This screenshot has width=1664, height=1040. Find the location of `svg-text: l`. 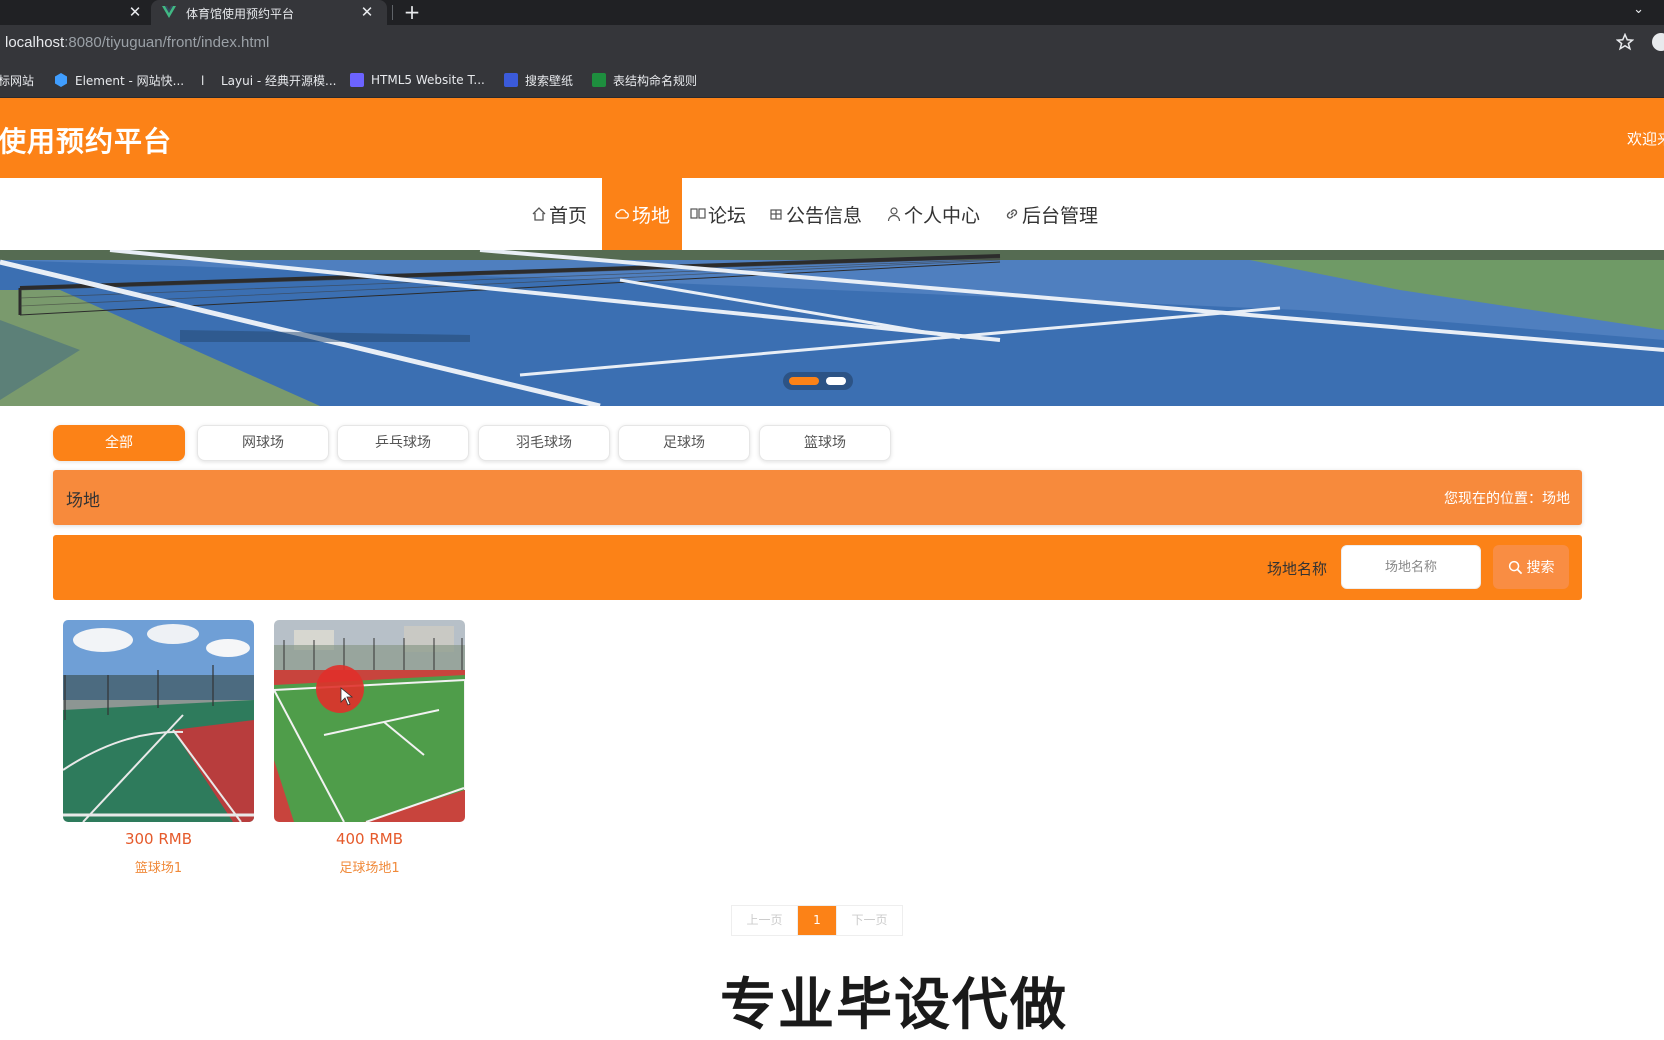

svg-text: l is located at coordinates (202, 80).